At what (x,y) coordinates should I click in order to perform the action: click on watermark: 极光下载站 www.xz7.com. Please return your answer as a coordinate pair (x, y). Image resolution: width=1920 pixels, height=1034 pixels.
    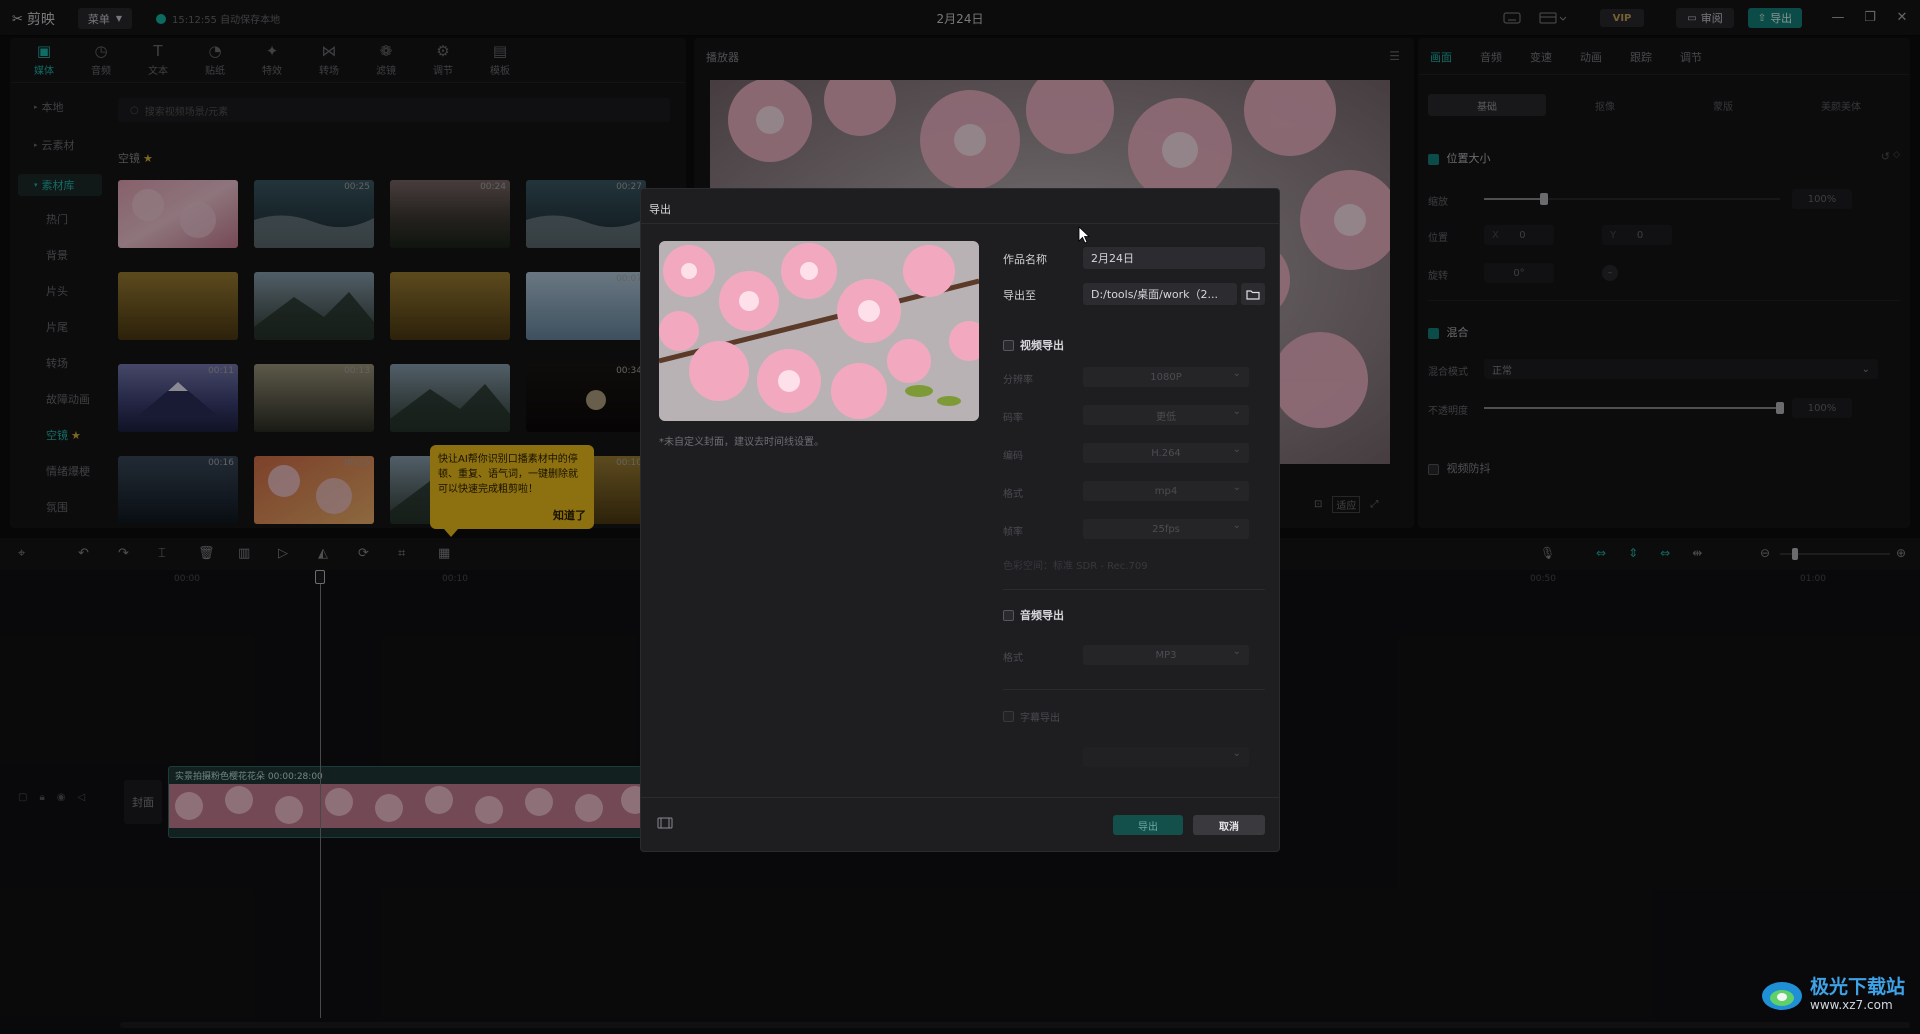
    Looking at the image, I should click on (1832, 996).